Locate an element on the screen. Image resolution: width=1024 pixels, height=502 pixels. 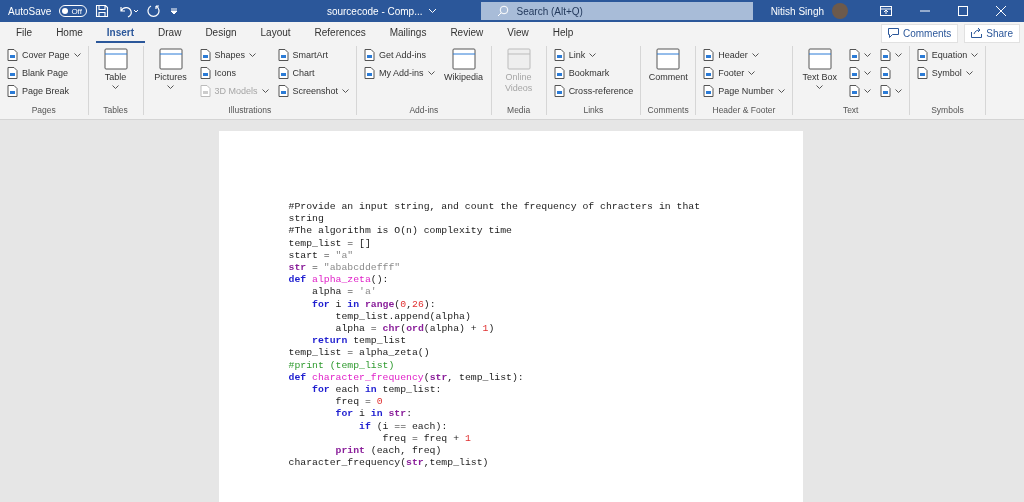
ribbon-button: Pictures is located at coordinates (170, 68).